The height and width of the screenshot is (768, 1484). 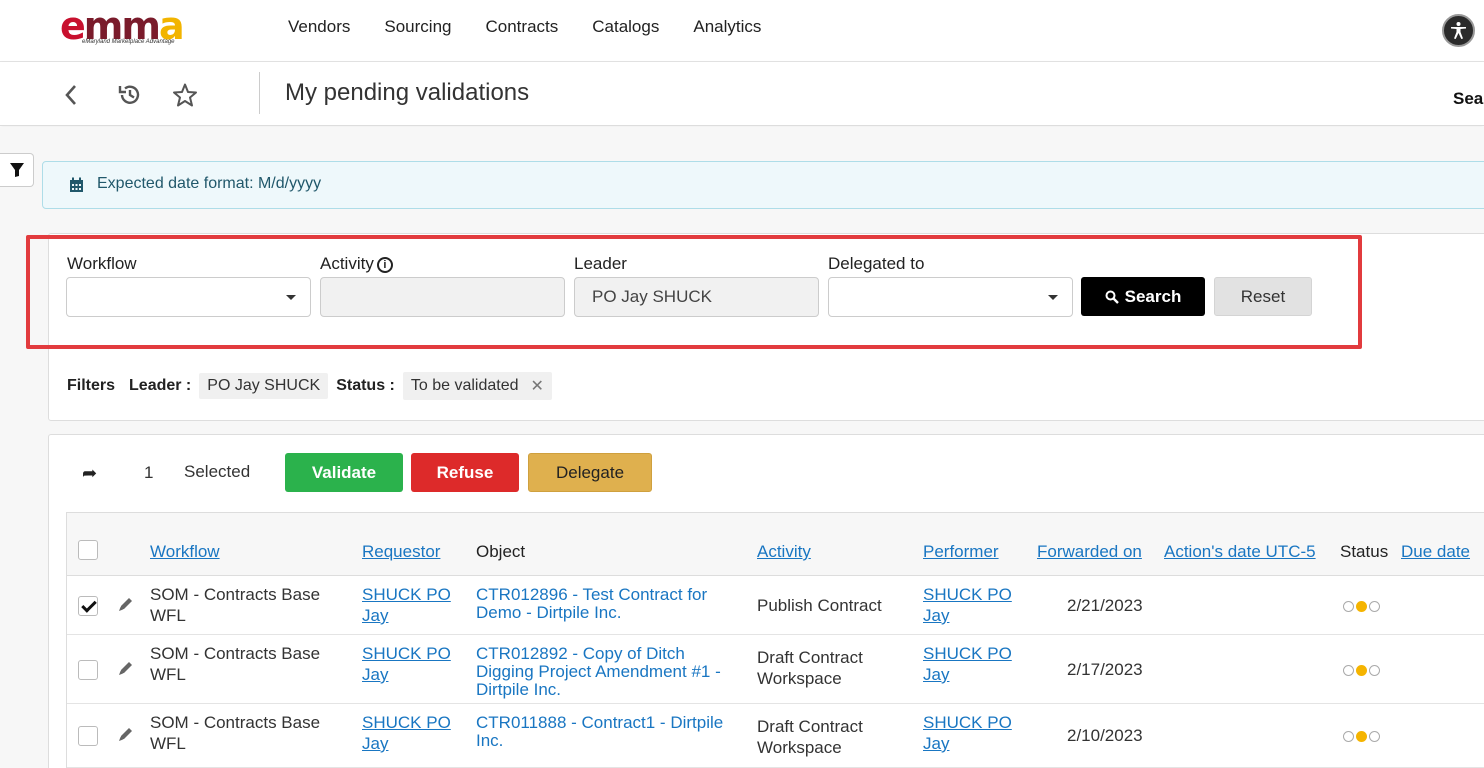 What do you see at coordinates (401, 552) in the screenshot?
I see `col-requestor: Requestor` at bounding box center [401, 552].